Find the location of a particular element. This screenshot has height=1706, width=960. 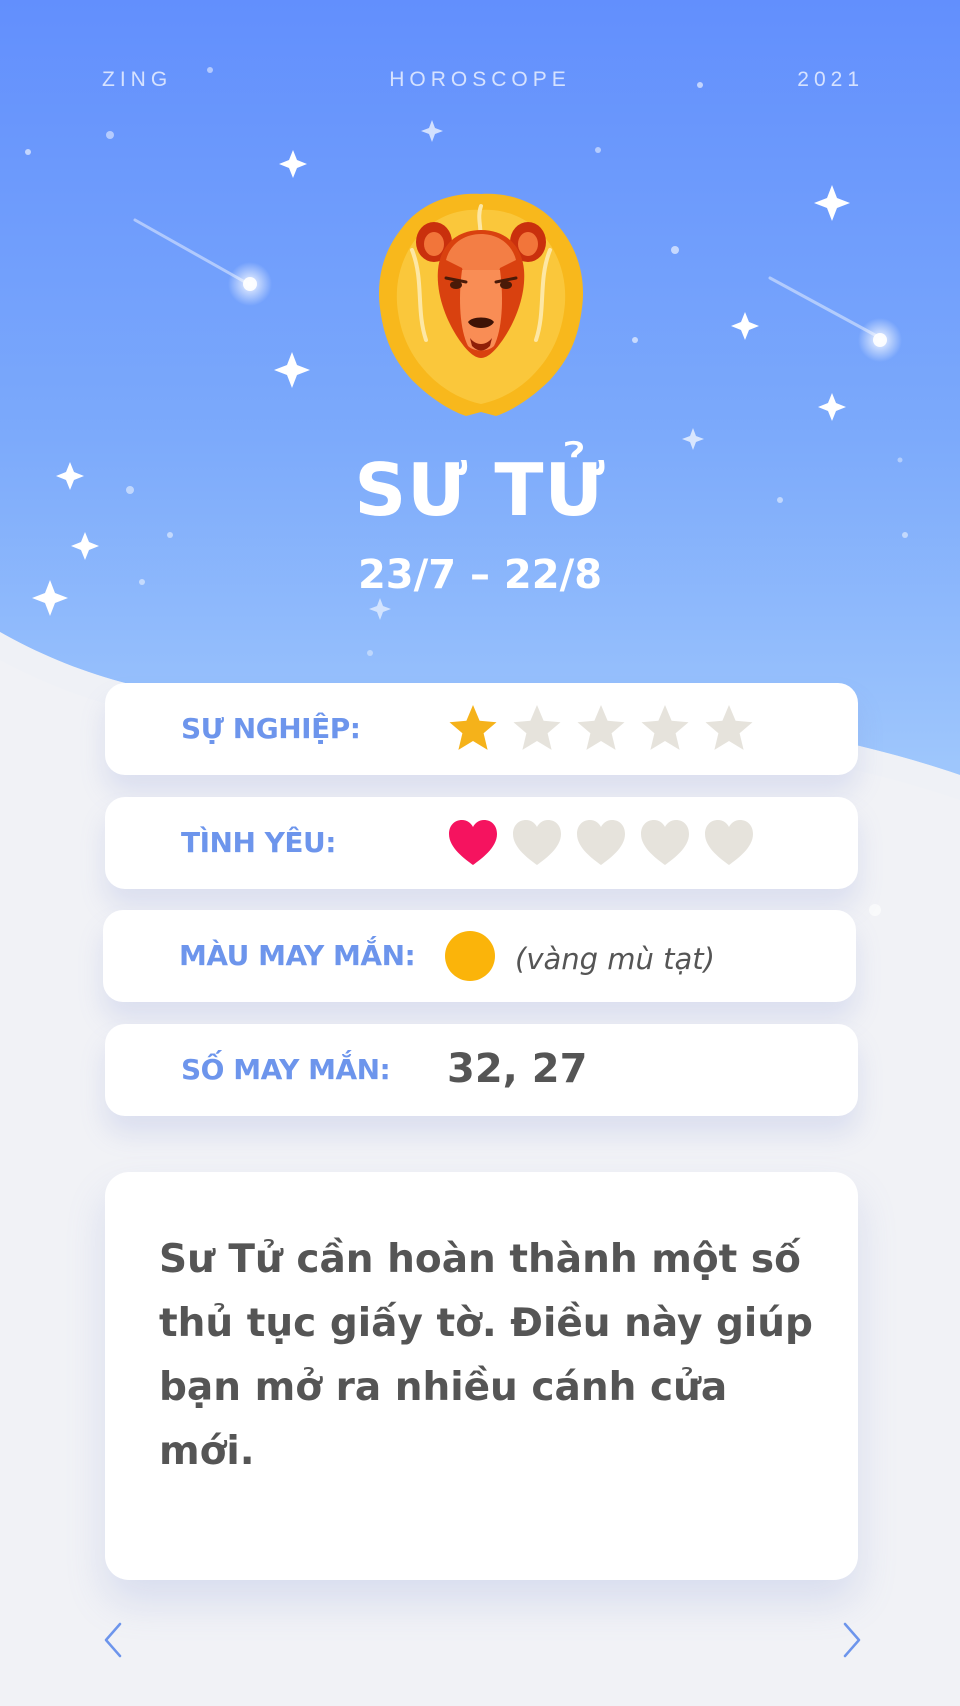

career-rating is located at coordinates (601, 729).